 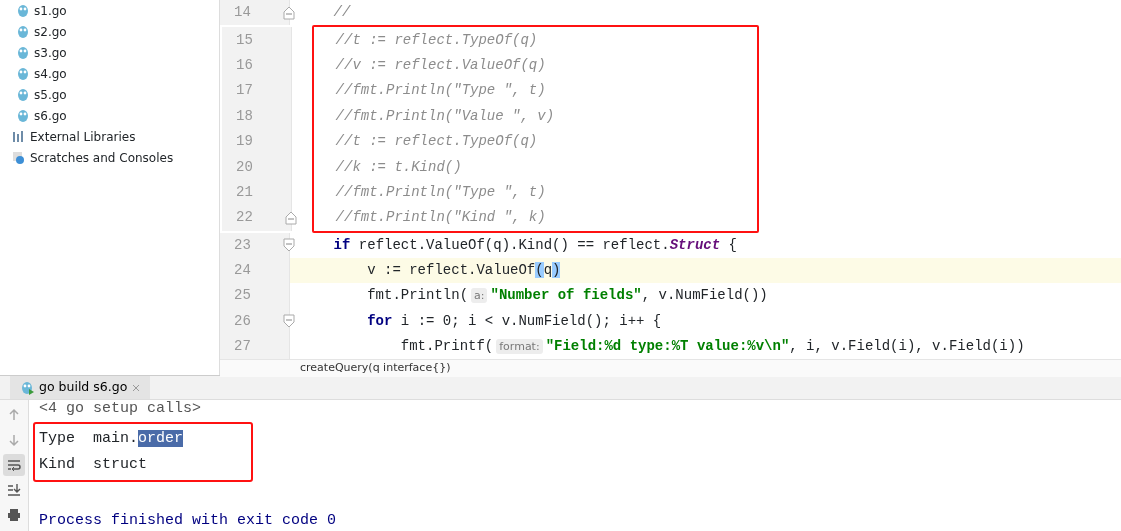 I want to click on down-arrow-icon, so click(x=14, y=440).